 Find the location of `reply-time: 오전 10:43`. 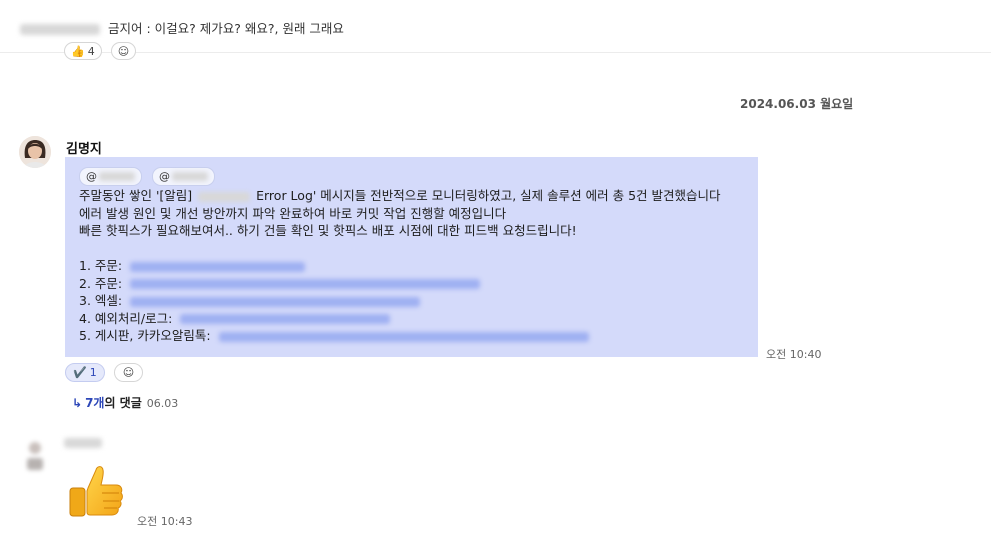

reply-time: 오전 10:43 is located at coordinates (165, 521).